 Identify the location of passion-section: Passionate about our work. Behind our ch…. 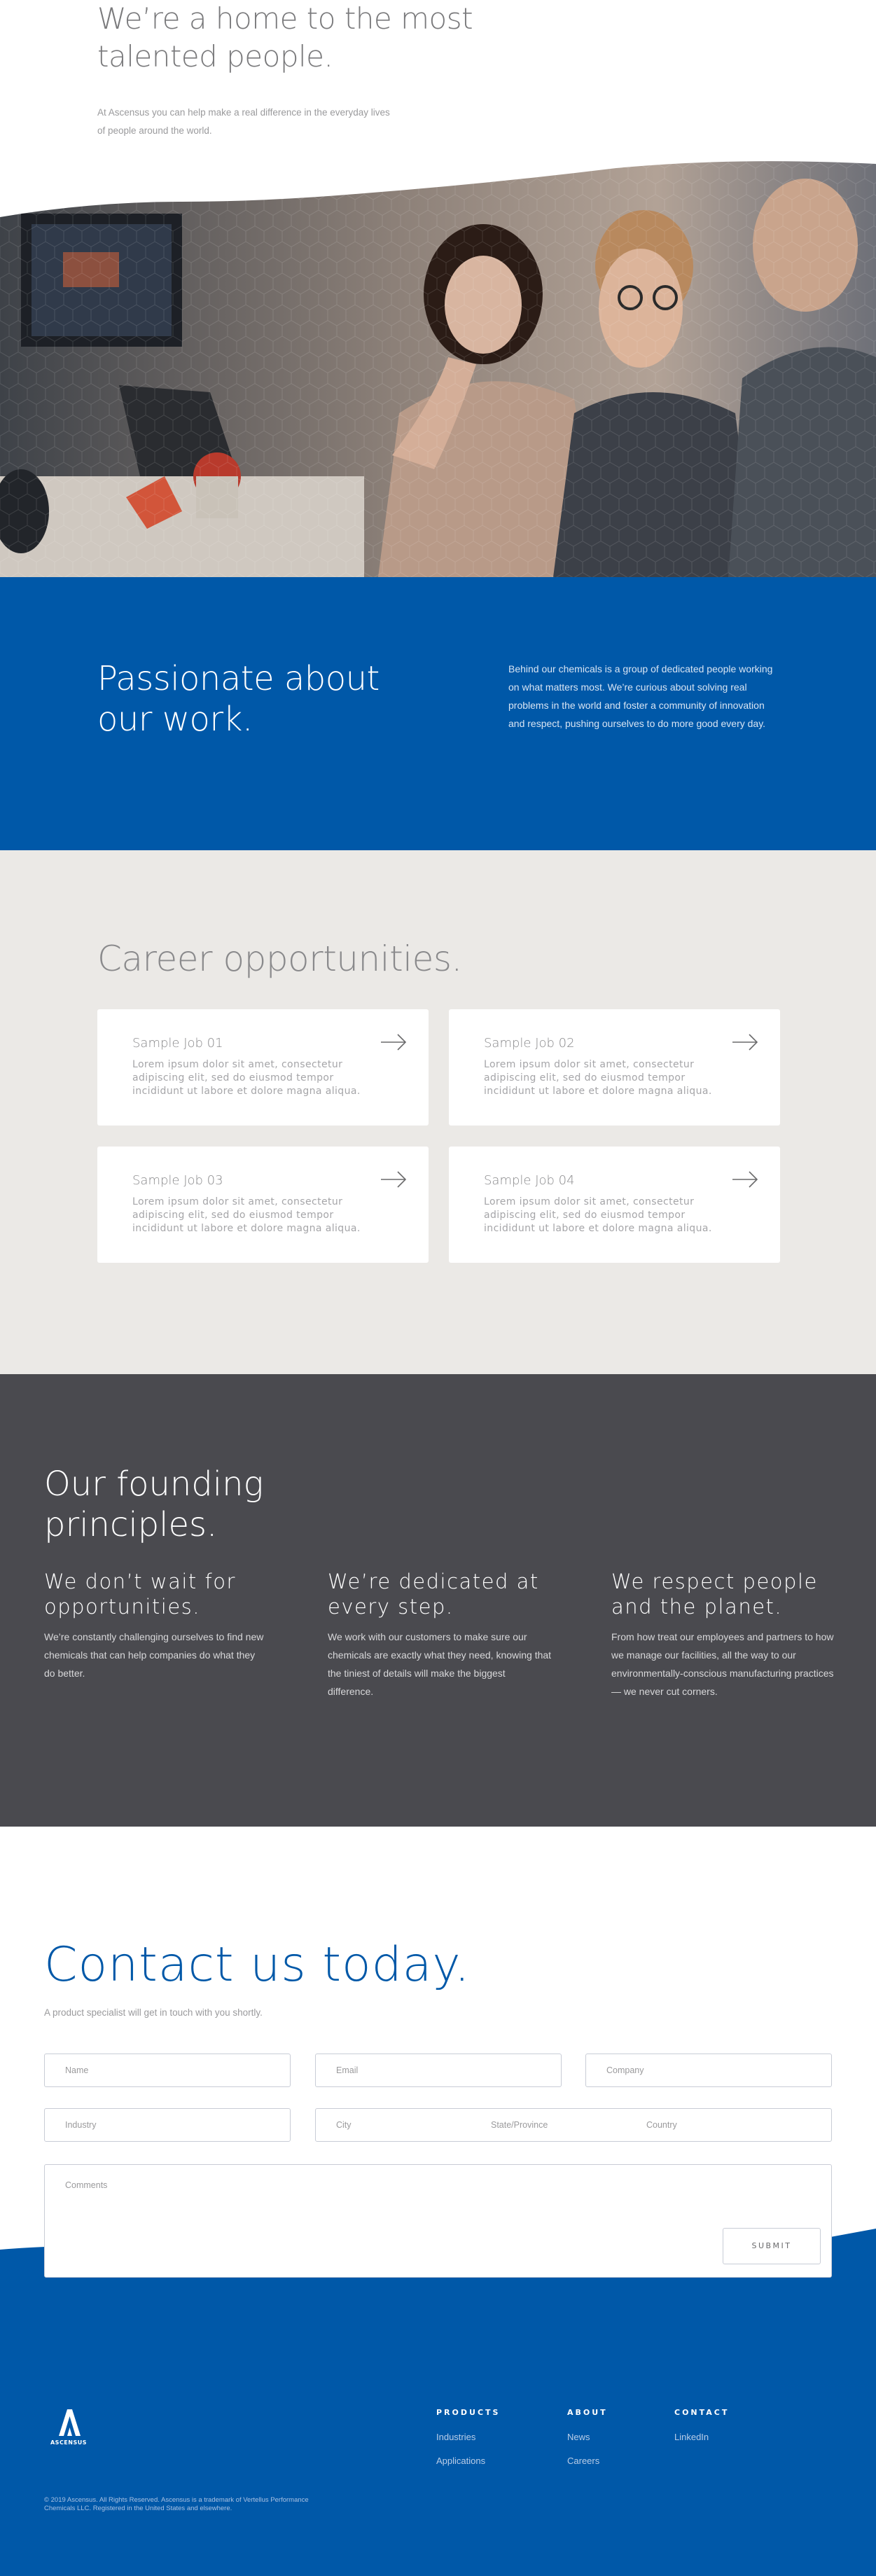
(438, 714).